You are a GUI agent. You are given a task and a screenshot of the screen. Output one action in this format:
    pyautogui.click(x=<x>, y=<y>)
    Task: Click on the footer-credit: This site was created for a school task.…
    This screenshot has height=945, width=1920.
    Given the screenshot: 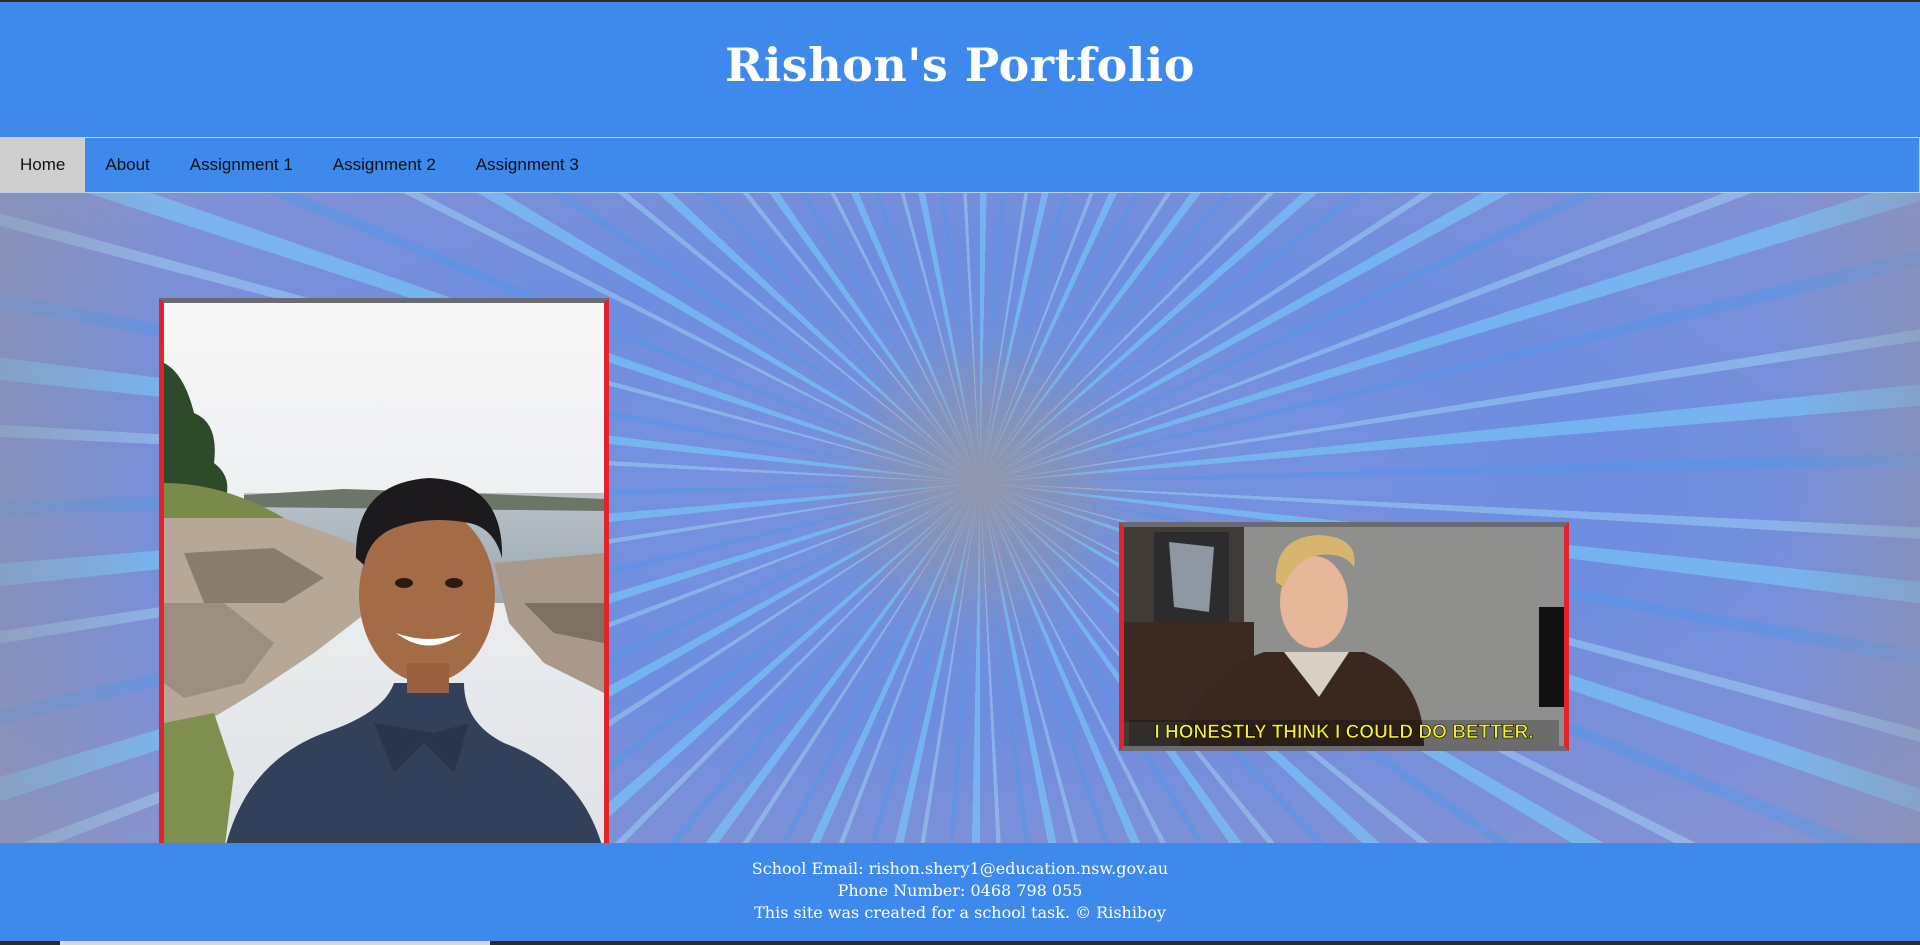 What is the action you would take?
    pyautogui.click(x=960, y=912)
    